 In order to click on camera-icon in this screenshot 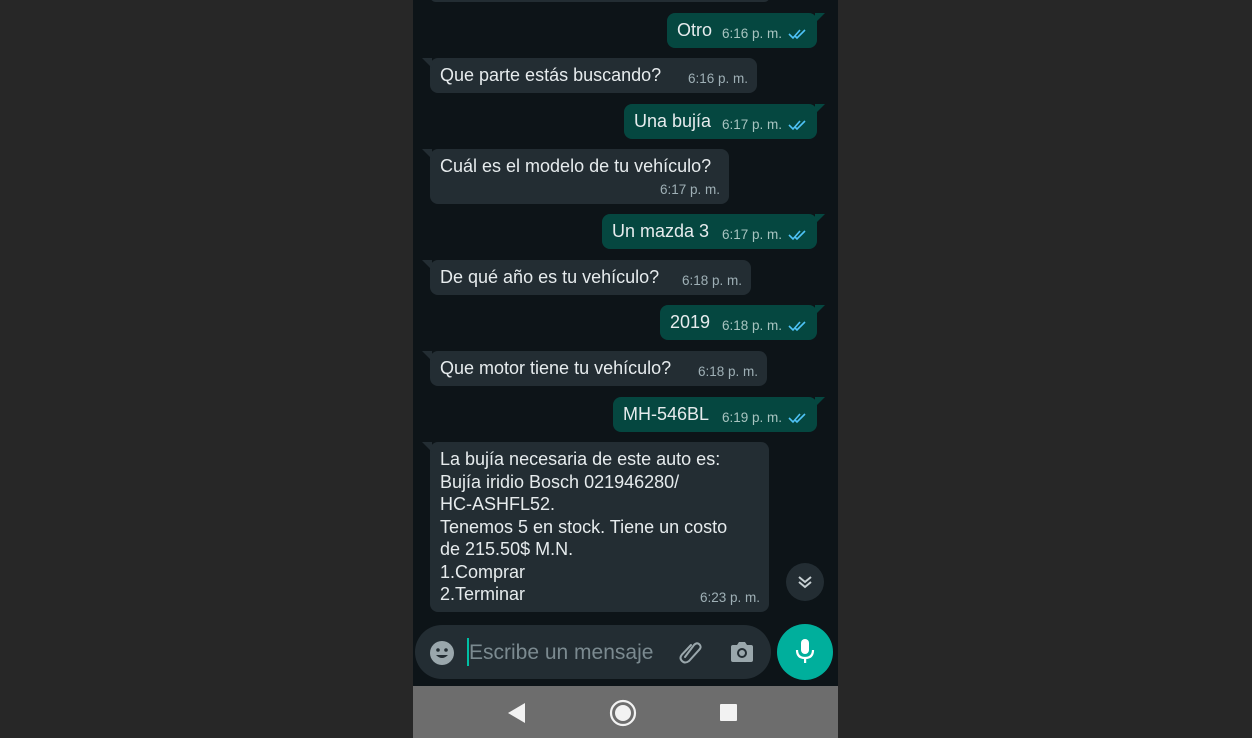, I will do `click(742, 652)`.